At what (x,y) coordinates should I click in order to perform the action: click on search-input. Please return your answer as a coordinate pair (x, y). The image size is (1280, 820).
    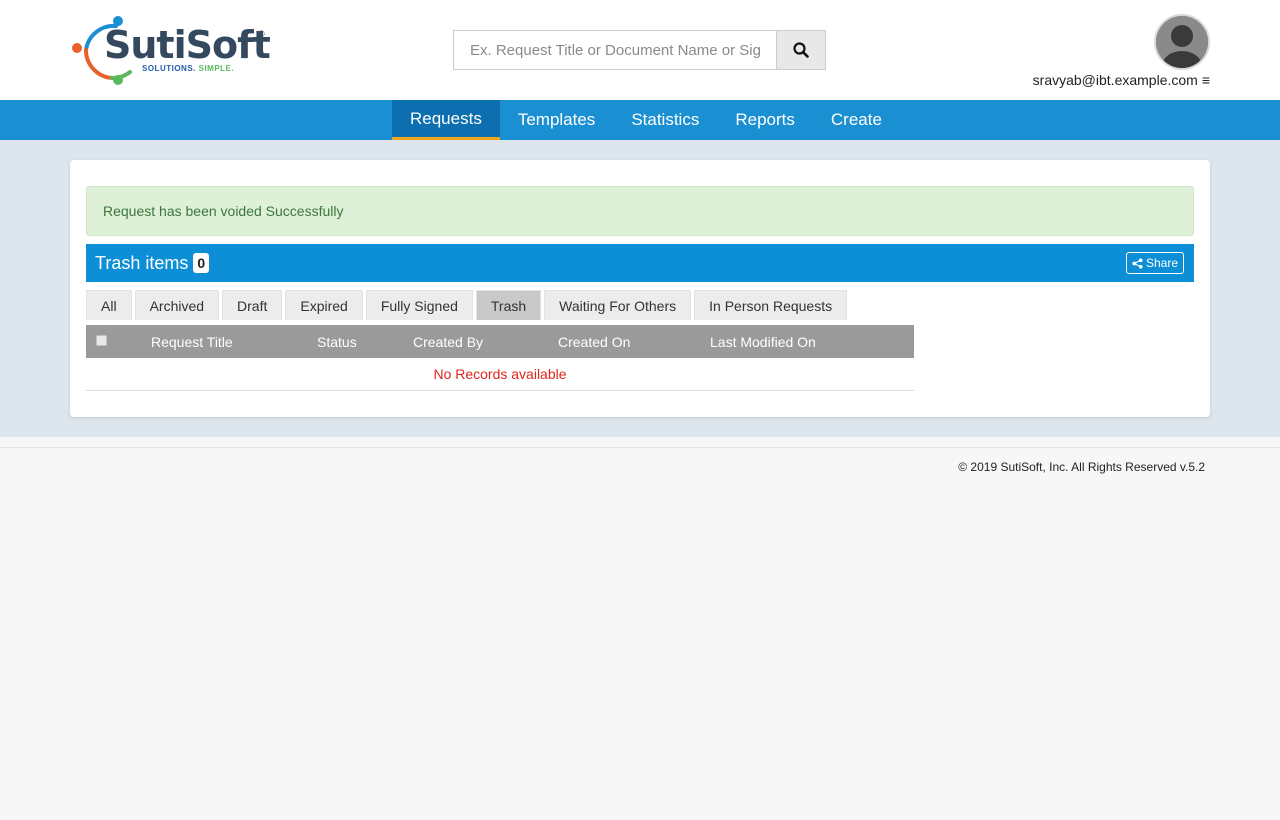
    Looking at the image, I should click on (615, 50).